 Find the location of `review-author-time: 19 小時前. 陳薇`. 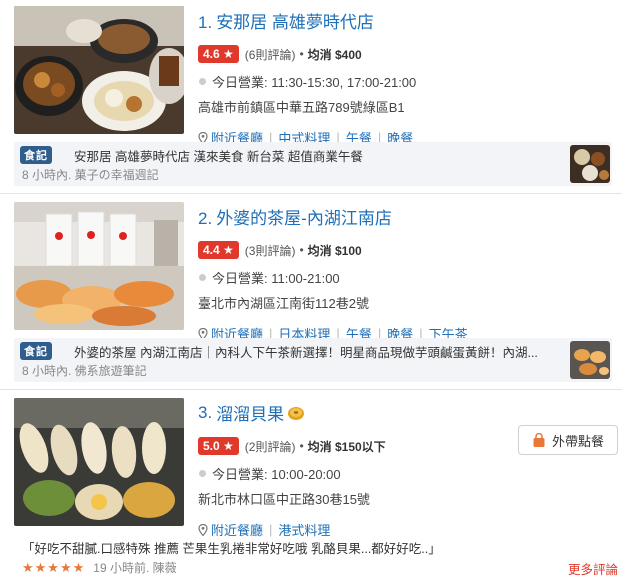

review-author-time: 19 小時前. 陳薇 is located at coordinates (135, 568).